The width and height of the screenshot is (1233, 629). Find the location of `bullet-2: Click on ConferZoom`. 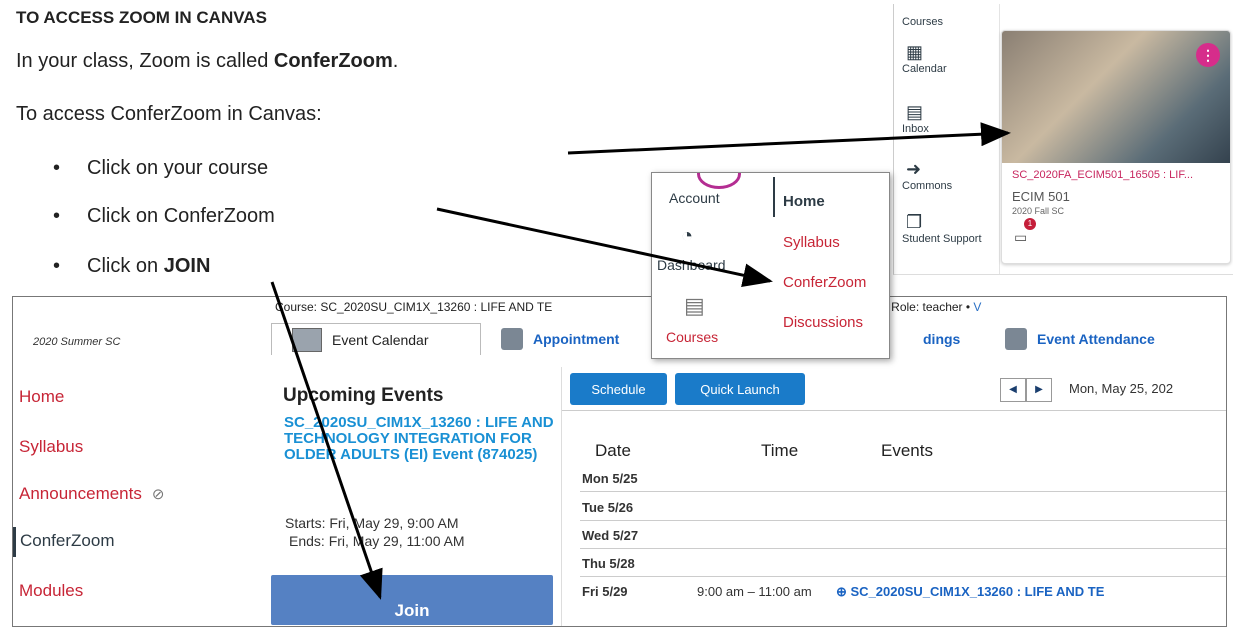

bullet-2: Click on ConferZoom is located at coordinates (164, 216).